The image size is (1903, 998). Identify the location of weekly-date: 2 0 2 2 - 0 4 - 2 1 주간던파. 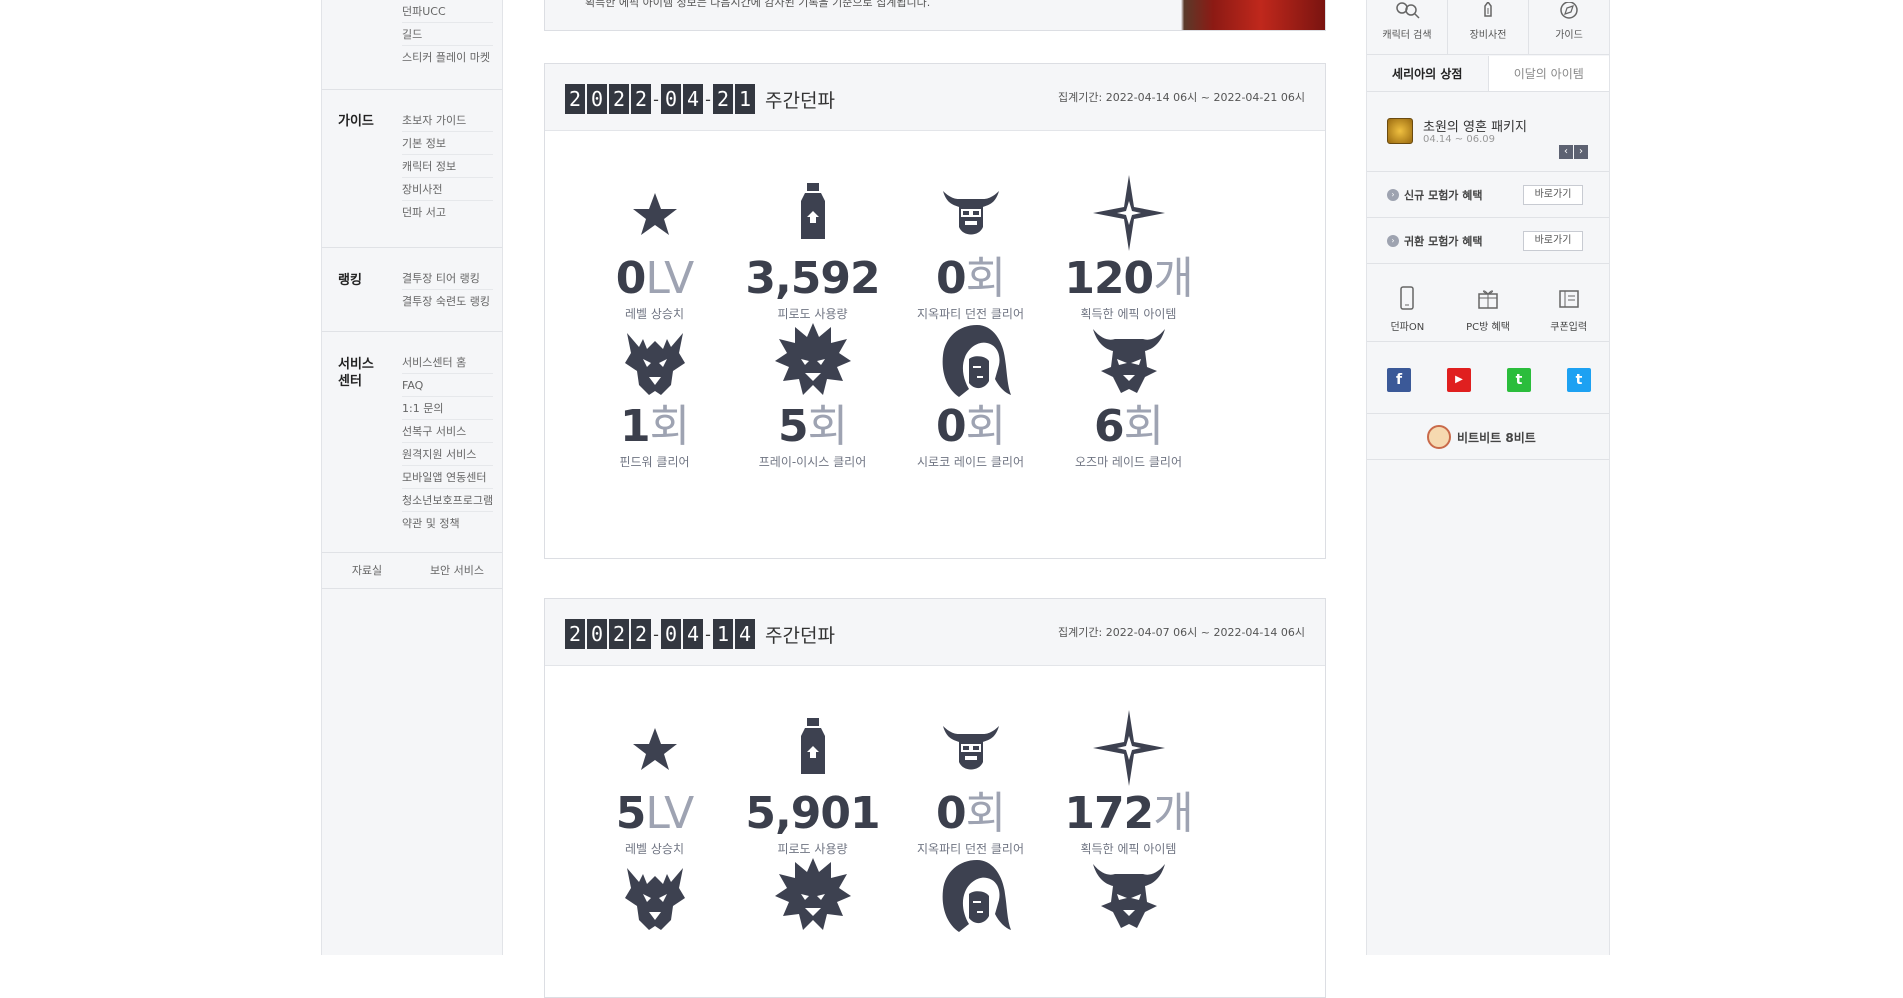
(700, 99).